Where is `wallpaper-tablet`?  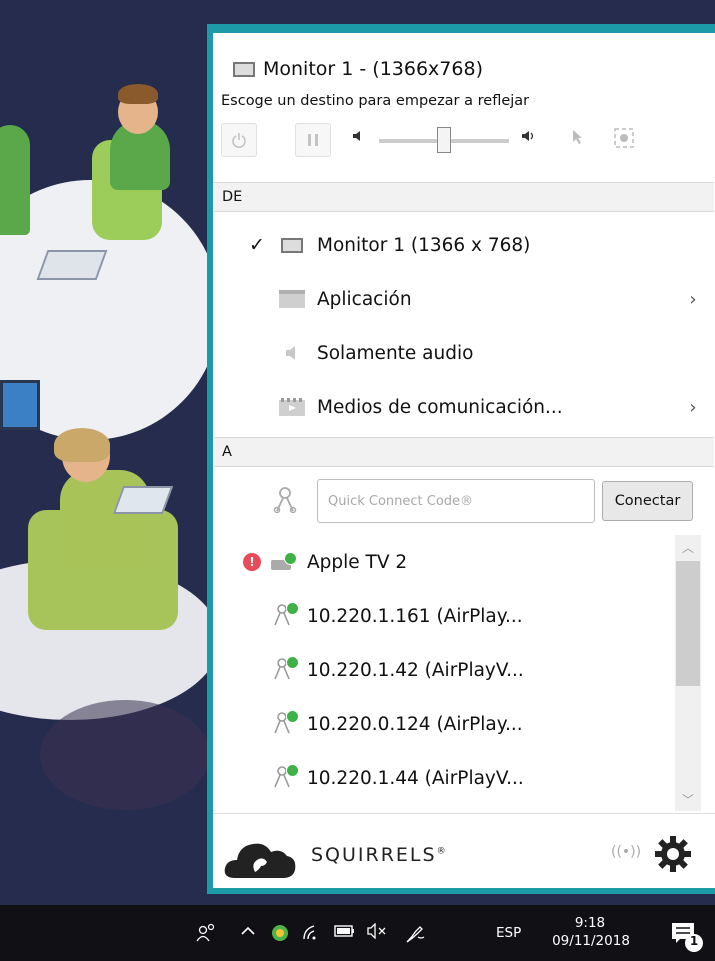
wallpaper-tablet is located at coordinates (143, 500).